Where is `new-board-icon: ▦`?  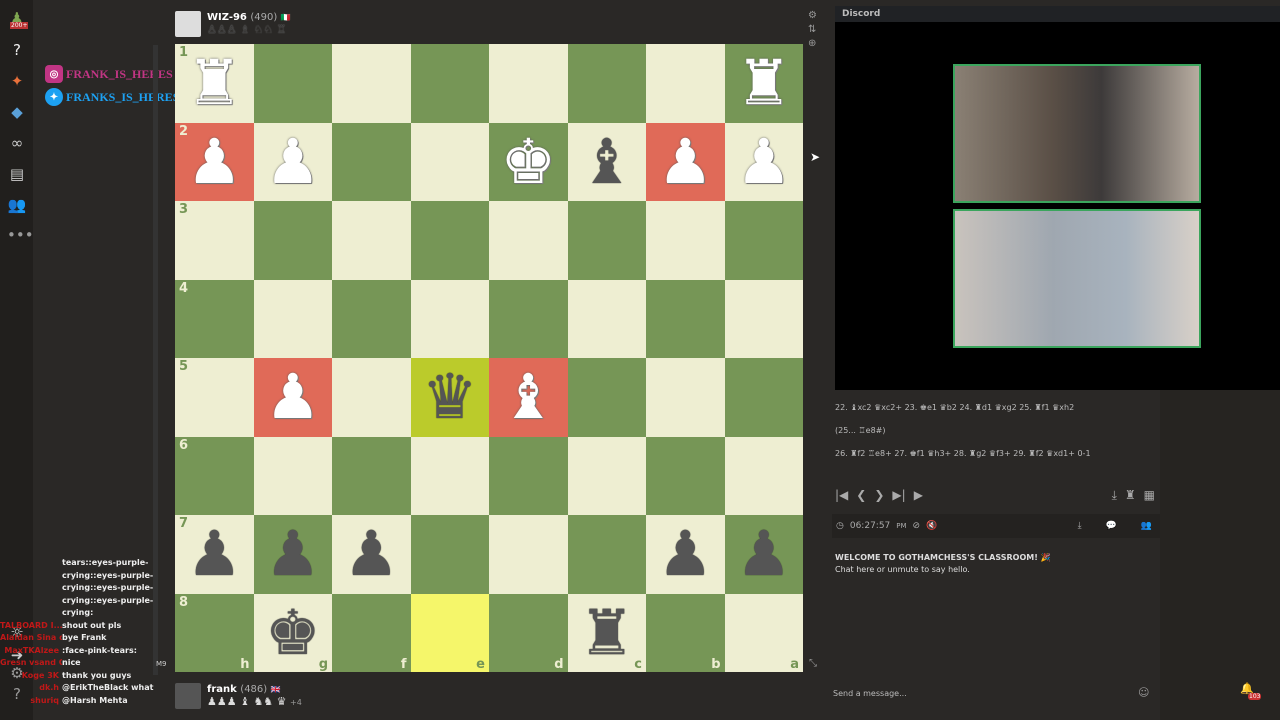
new-board-icon: ▦ is located at coordinates (1149, 495).